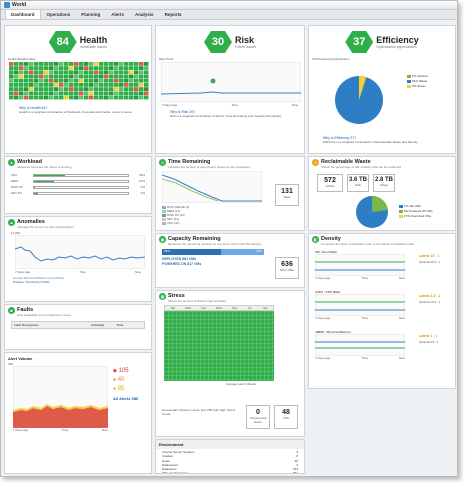 The width and height of the screenshot is (467, 486). What do you see at coordinates (60, 397) in the screenshot?
I see `alert-volume-chart` at bounding box center [60, 397].